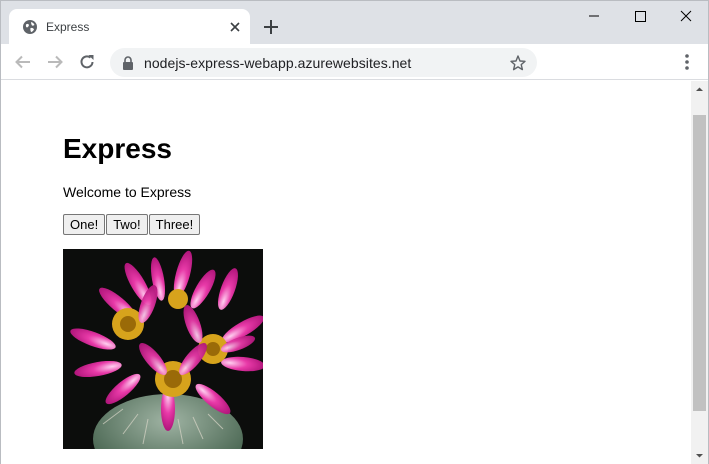 The image size is (709, 464). I want to click on one-button: One!, so click(84, 224).